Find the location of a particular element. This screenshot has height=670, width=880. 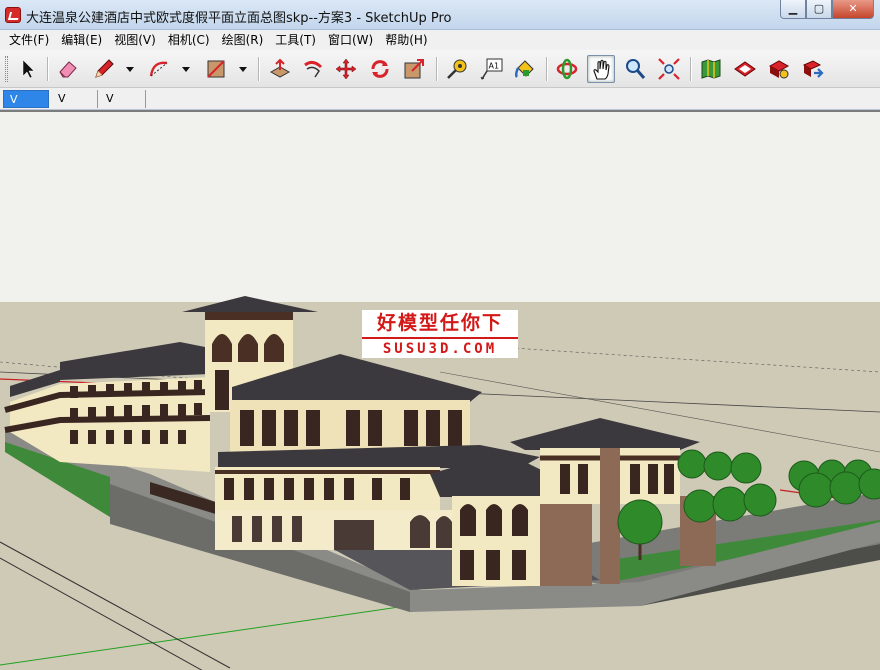

rotate-tool-button is located at coordinates (380, 69).